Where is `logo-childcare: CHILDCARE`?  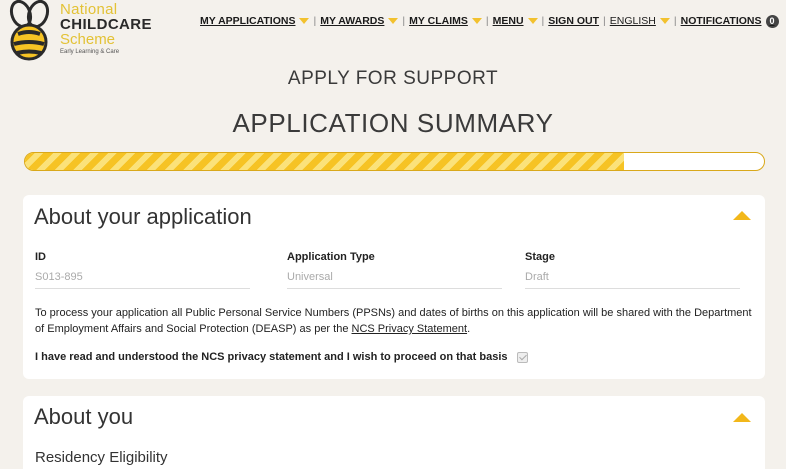
logo-childcare: CHILDCARE is located at coordinates (106, 24).